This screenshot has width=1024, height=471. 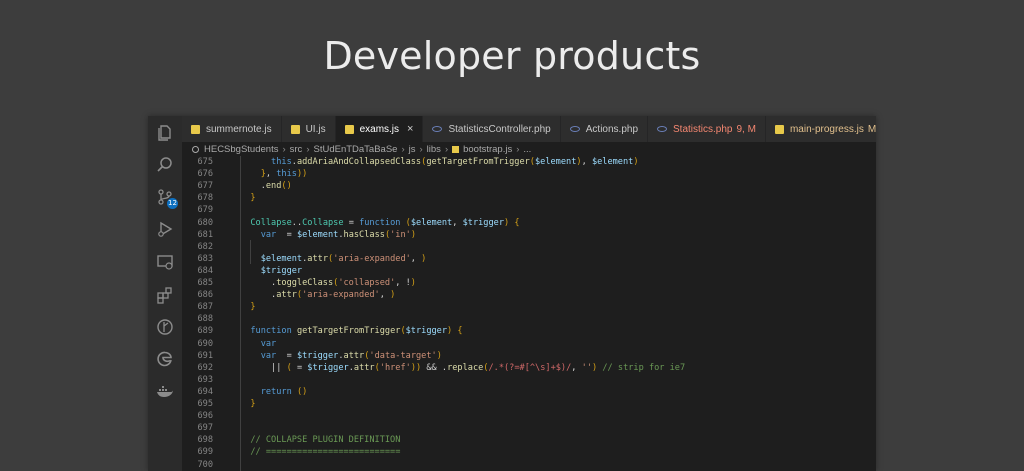 I want to click on code-line: 687 }, so click(x=529, y=307).